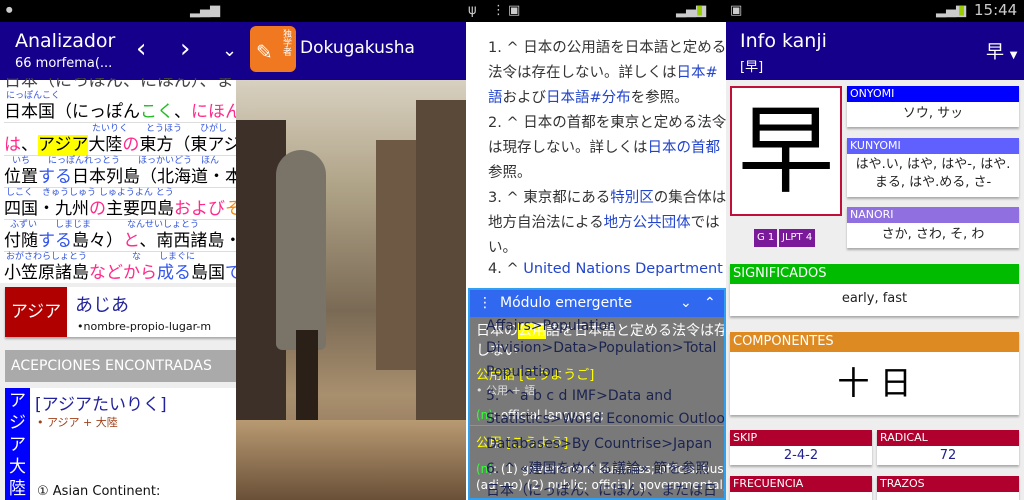 This screenshot has width=1024, height=500. Describe the element at coordinates (948, 447) in the screenshot. I see `radical-section: RADICAL 72` at that location.